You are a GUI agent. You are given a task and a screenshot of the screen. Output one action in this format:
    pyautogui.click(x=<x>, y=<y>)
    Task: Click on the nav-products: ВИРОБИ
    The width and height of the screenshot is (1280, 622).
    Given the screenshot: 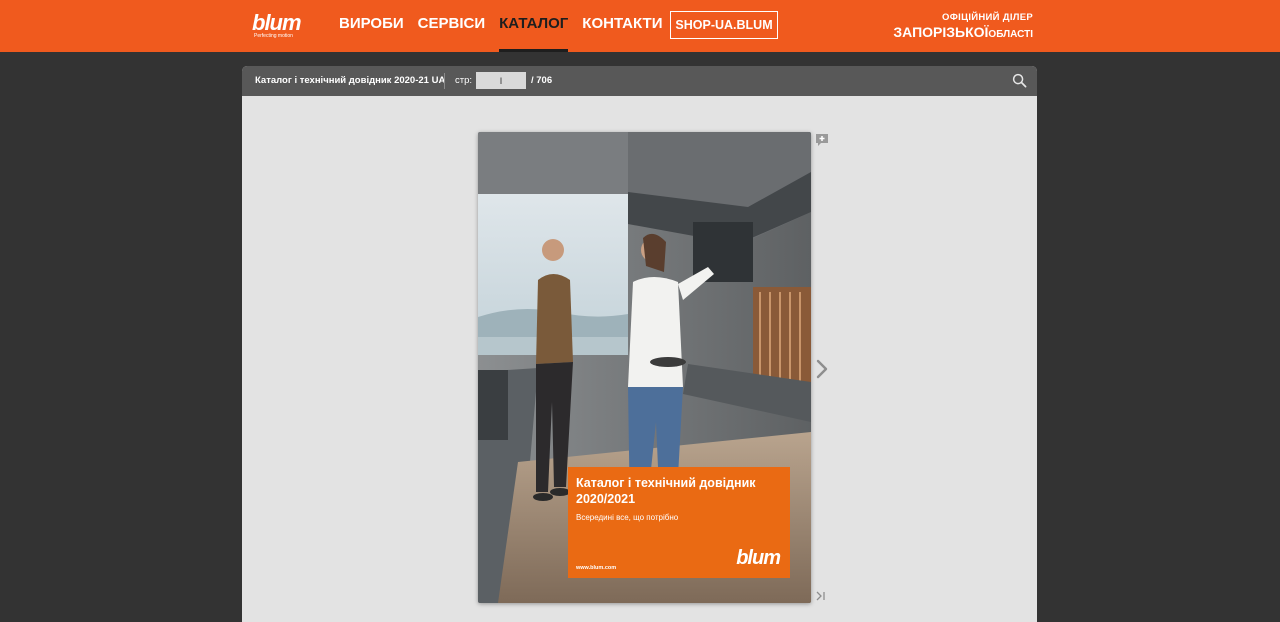 What is the action you would take?
    pyautogui.click(x=371, y=26)
    